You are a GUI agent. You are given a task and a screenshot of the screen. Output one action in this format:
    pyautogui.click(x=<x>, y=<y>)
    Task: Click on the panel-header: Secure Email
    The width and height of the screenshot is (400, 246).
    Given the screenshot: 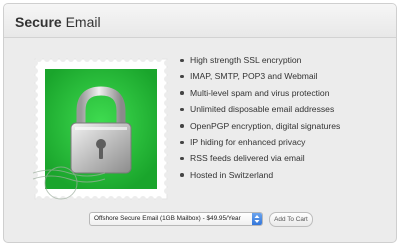 What is the action you would take?
    pyautogui.click(x=200, y=21)
    